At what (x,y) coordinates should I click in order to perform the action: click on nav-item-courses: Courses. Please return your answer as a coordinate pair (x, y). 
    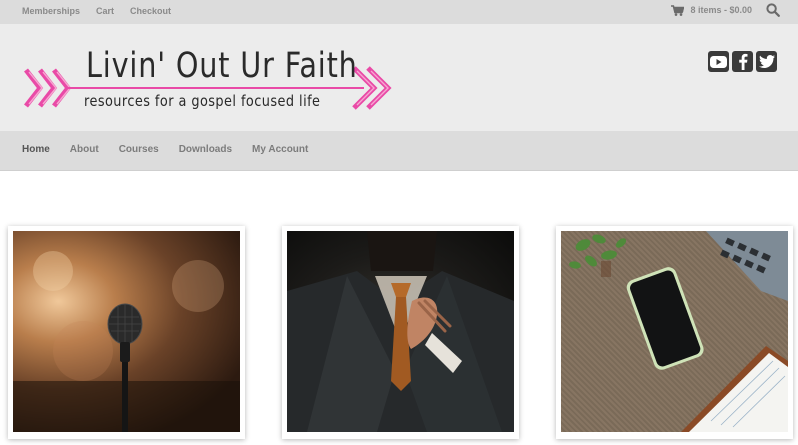
    Looking at the image, I should click on (139, 150).